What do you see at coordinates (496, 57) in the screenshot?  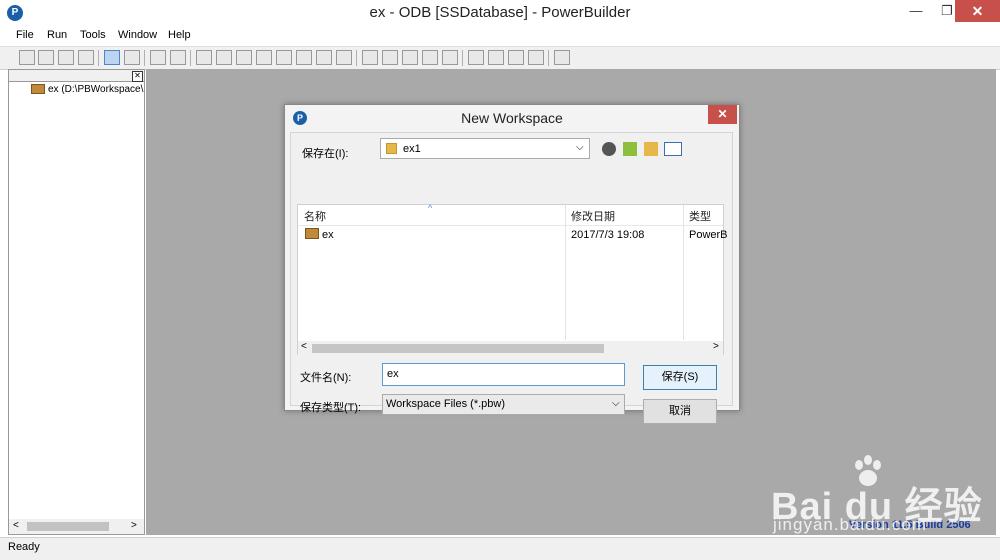 I see `select-debug-icon` at bounding box center [496, 57].